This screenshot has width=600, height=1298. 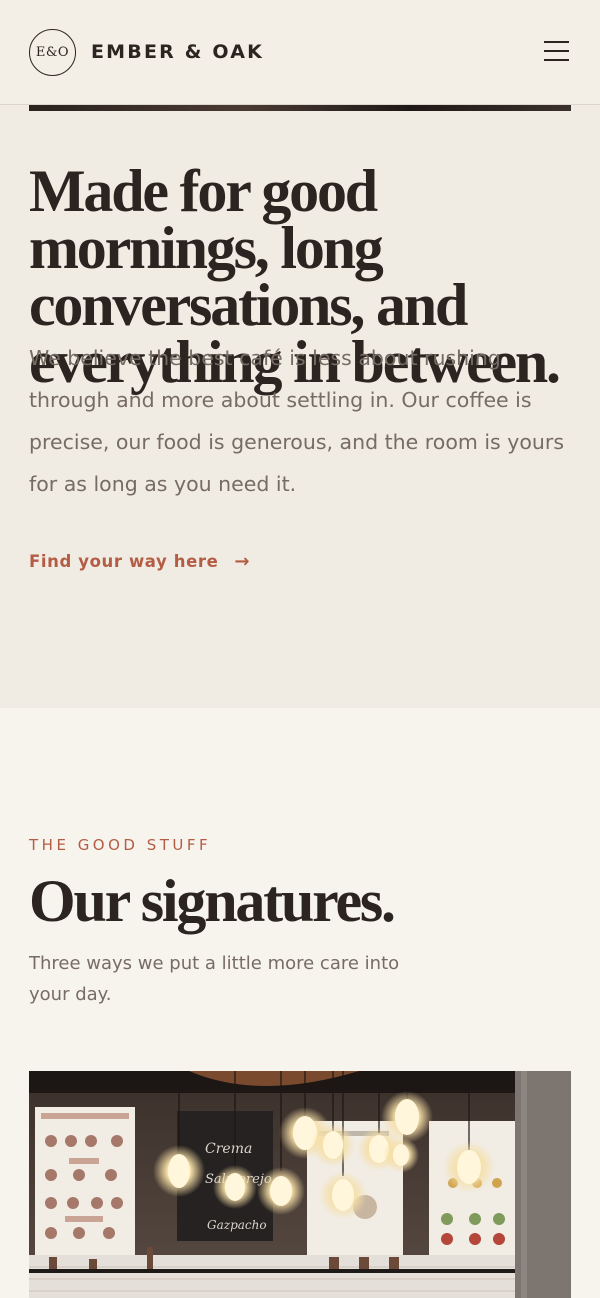 I want to click on board-text-1: Crema, so click(x=228, y=1149).